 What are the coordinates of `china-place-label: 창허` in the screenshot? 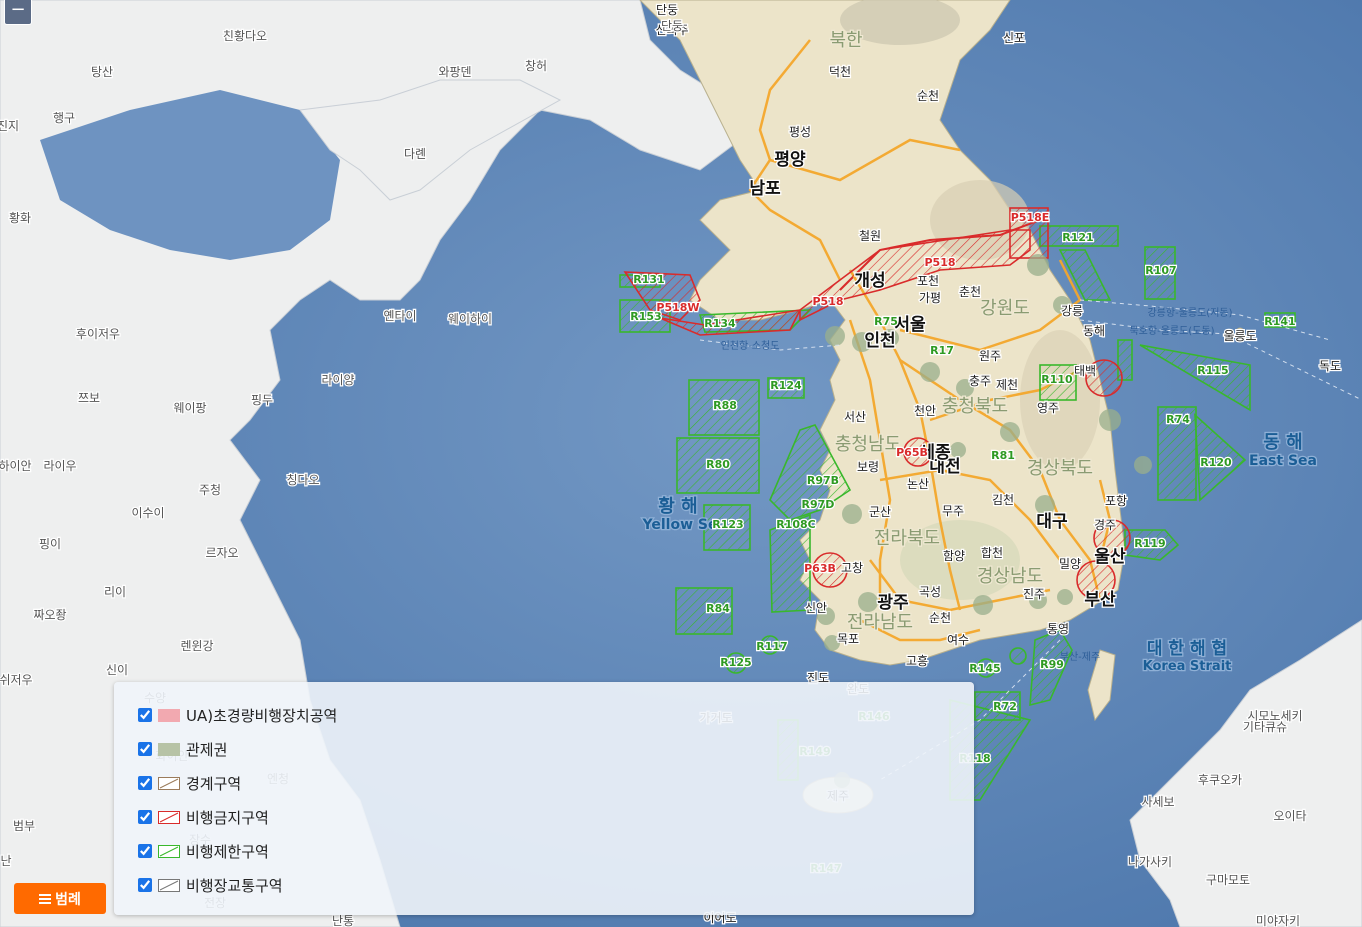 It's located at (536, 66).